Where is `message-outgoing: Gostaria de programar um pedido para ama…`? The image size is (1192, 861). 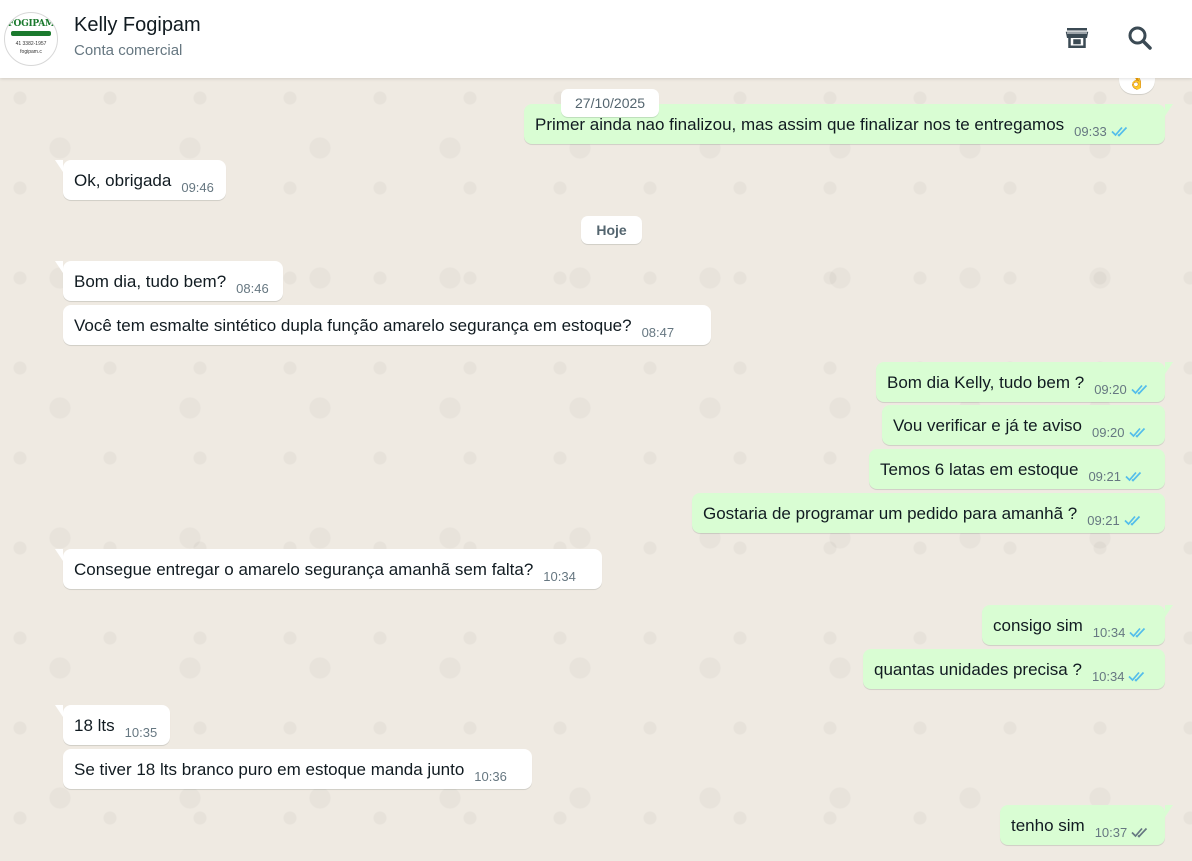 message-outgoing: Gostaria de programar um pedido para ama… is located at coordinates (928, 513).